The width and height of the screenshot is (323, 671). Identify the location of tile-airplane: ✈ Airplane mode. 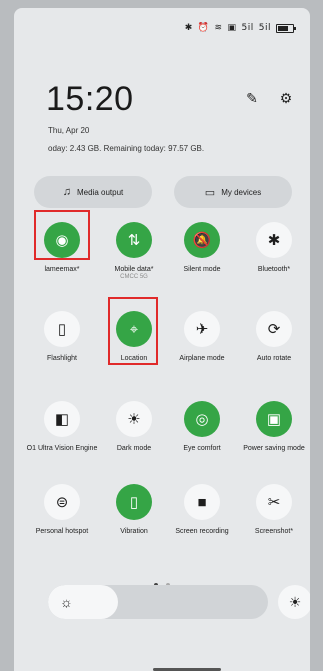
(202, 337).